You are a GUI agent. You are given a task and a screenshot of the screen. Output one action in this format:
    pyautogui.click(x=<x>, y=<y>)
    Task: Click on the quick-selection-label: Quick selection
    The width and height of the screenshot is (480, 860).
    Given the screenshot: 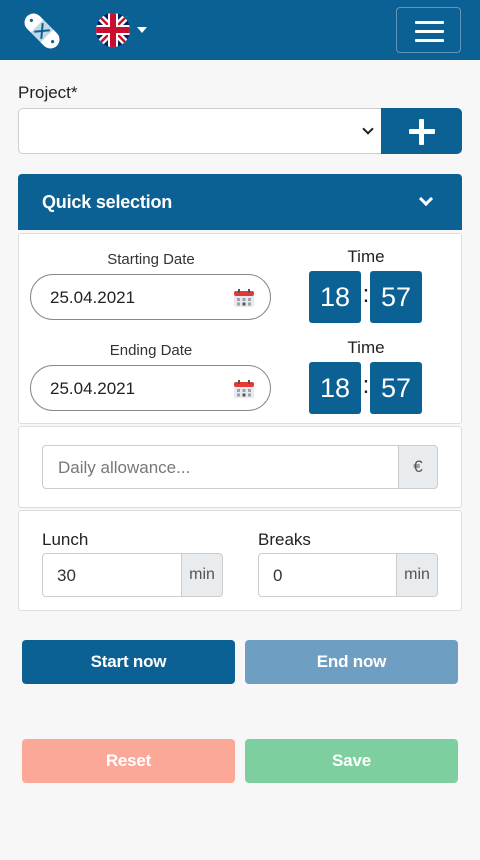 What is the action you would take?
    pyautogui.click(x=107, y=202)
    